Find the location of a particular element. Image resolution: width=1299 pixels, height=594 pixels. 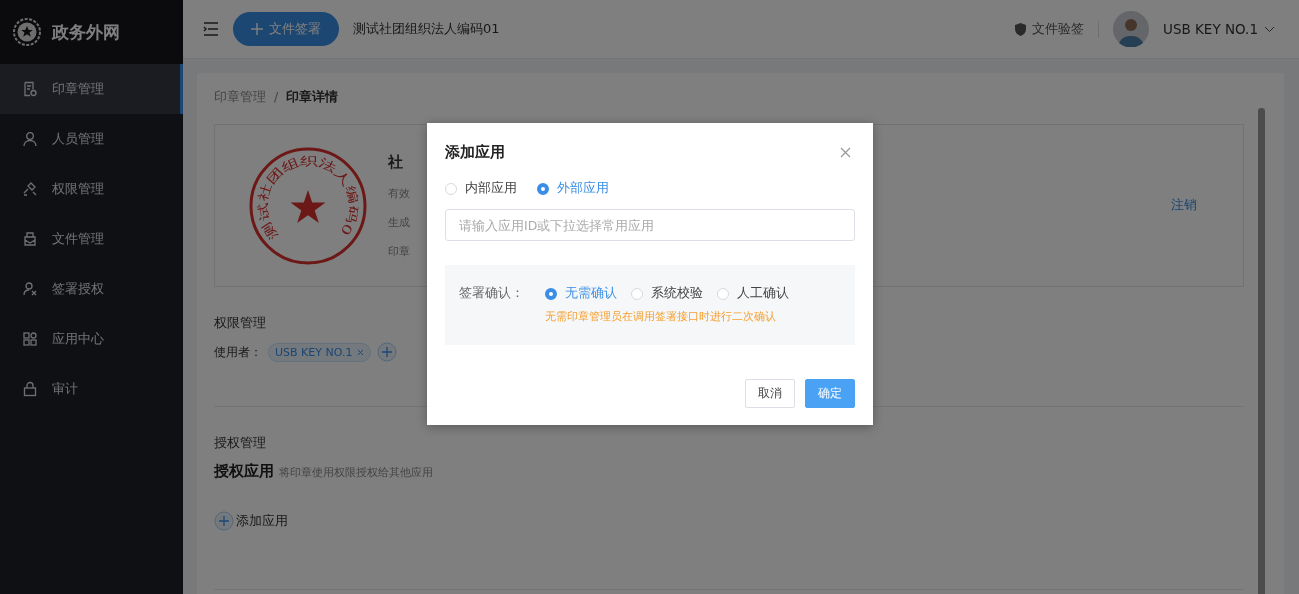

radio-option: 系统校验 is located at coordinates (667, 293).